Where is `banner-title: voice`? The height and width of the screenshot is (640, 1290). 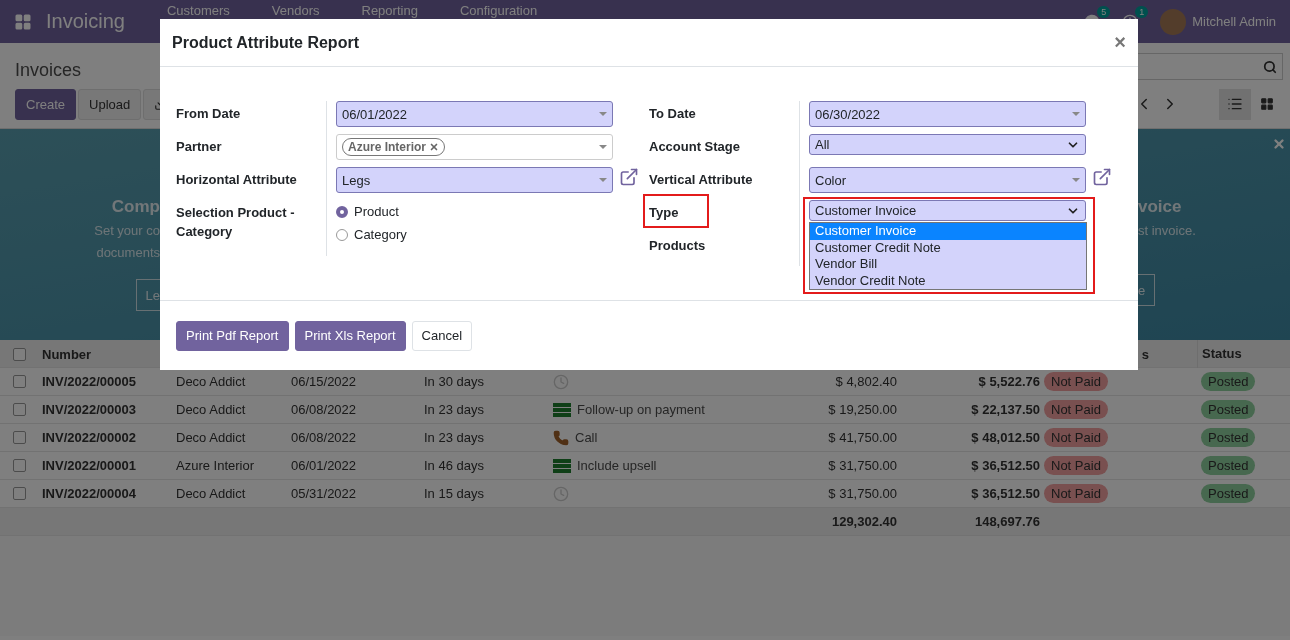
banner-title: voice is located at coordinates (1160, 207).